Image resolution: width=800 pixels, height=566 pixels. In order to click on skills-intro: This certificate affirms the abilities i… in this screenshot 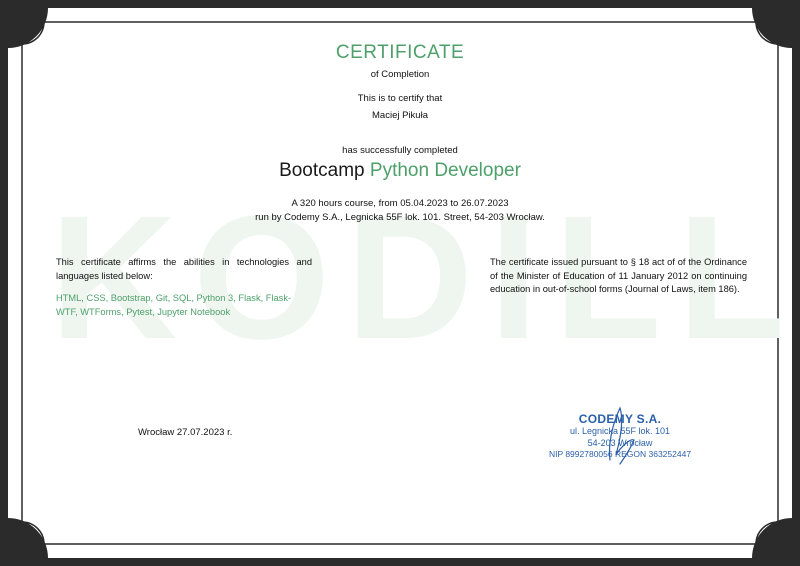, I will do `click(184, 269)`.